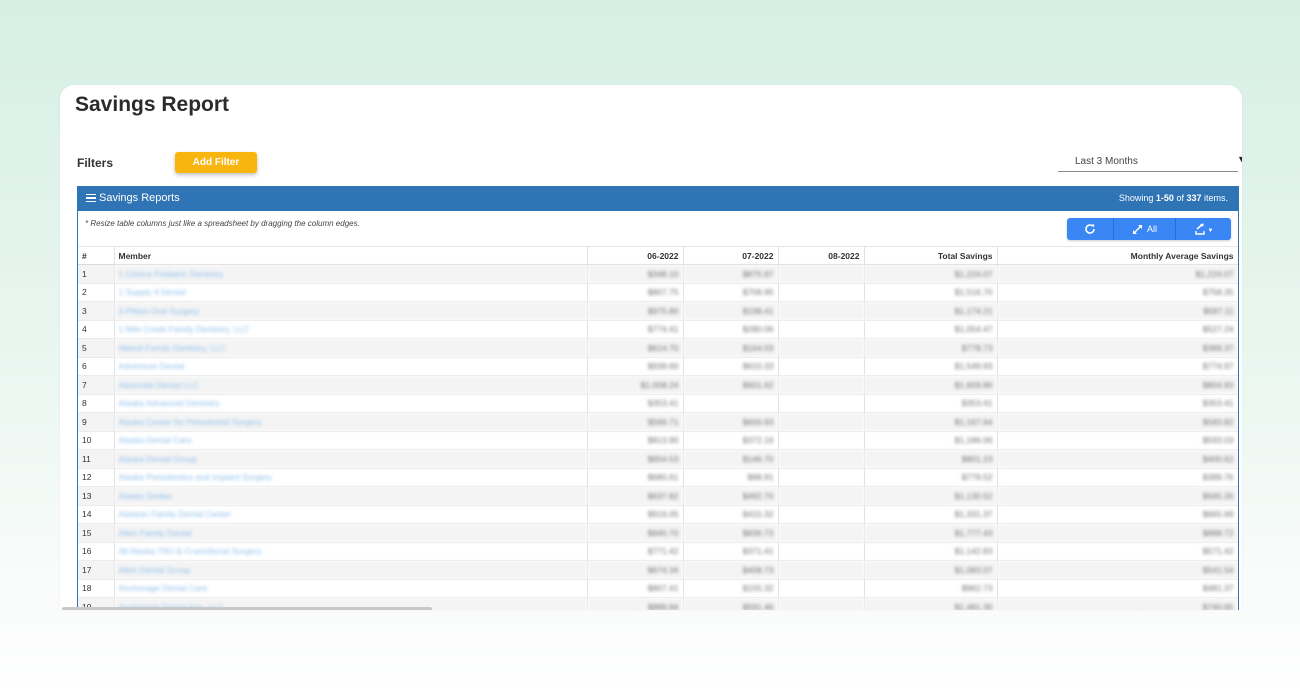 This screenshot has width=1300, height=700. I want to click on member-link: Alaska Center for Periodontal Surgery, so click(351, 422).